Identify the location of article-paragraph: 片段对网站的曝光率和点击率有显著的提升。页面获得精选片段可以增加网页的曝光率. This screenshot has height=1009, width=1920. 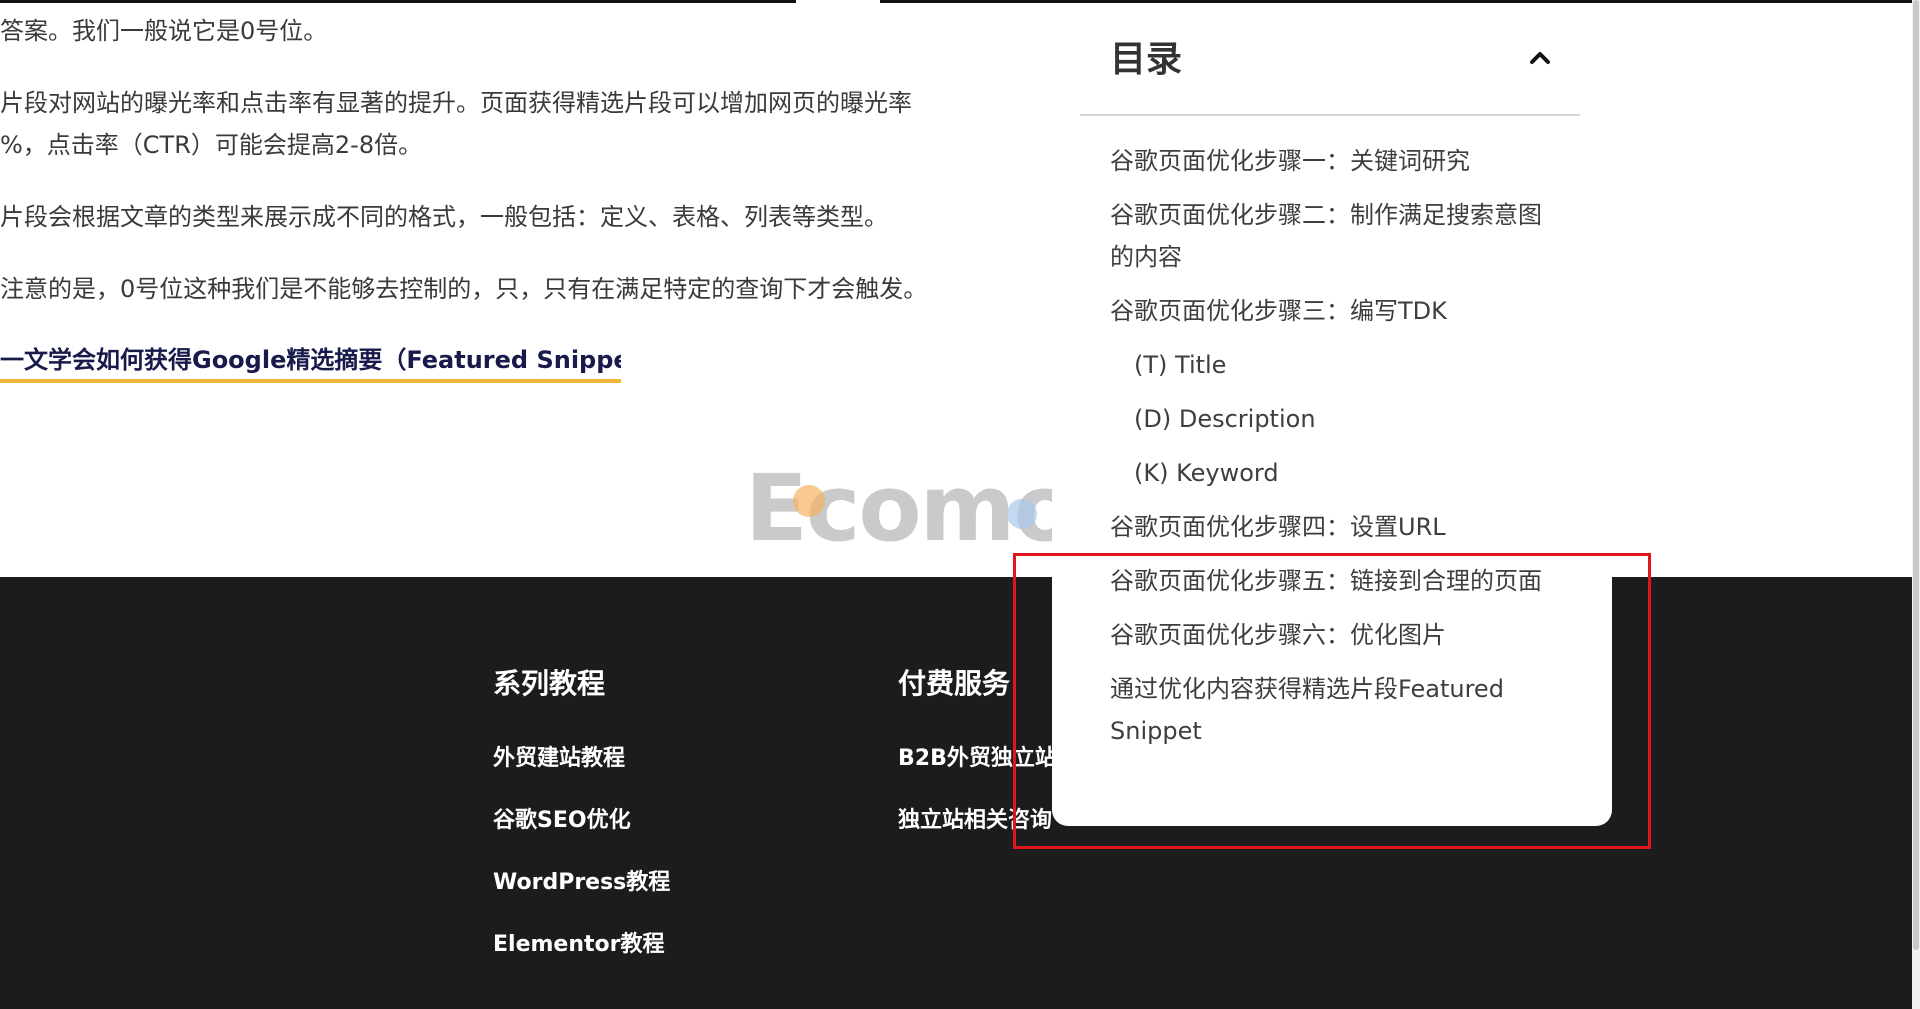
(456, 103).